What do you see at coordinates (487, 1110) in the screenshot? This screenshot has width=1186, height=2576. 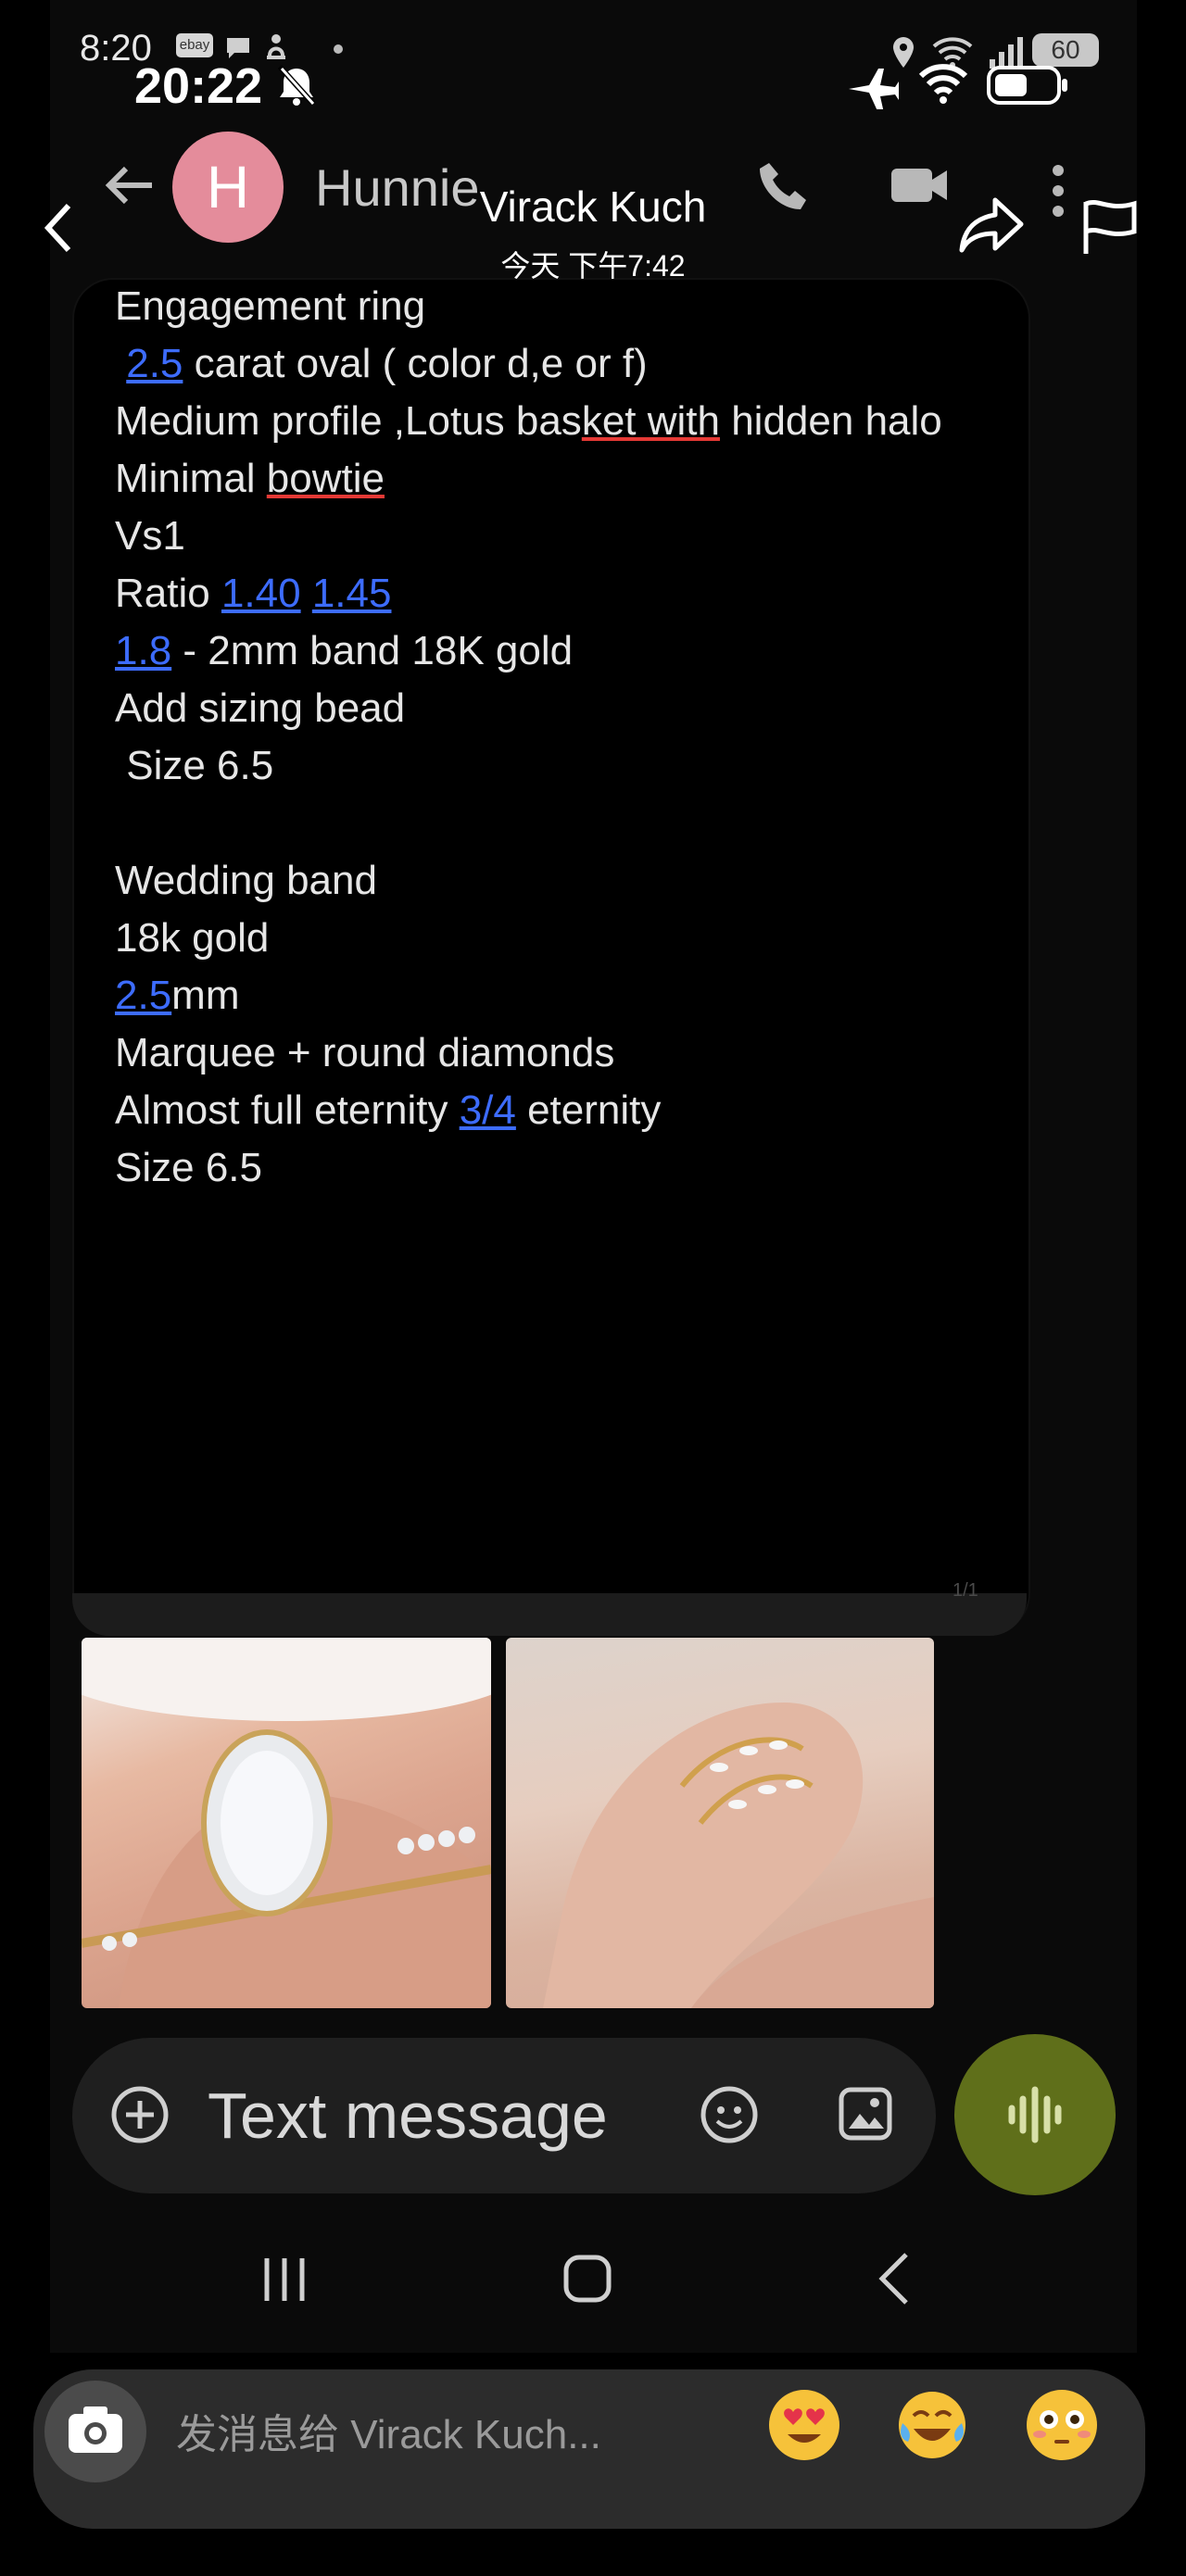 I see `message-link: 3/4` at bounding box center [487, 1110].